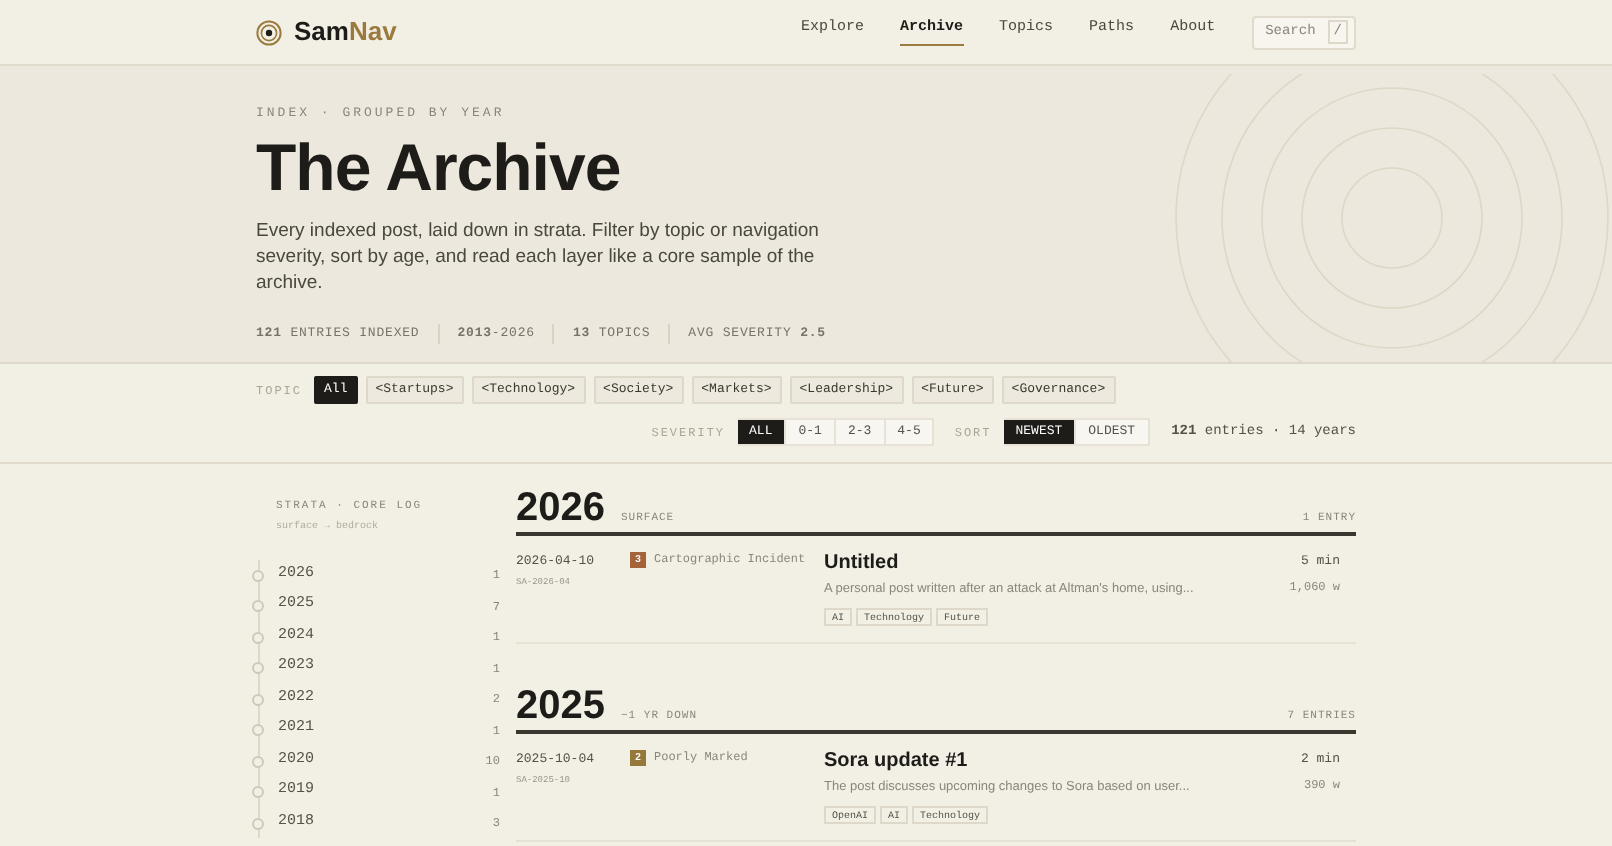  What do you see at coordinates (345, 32) in the screenshot?
I see `brand-name: SamNav` at bounding box center [345, 32].